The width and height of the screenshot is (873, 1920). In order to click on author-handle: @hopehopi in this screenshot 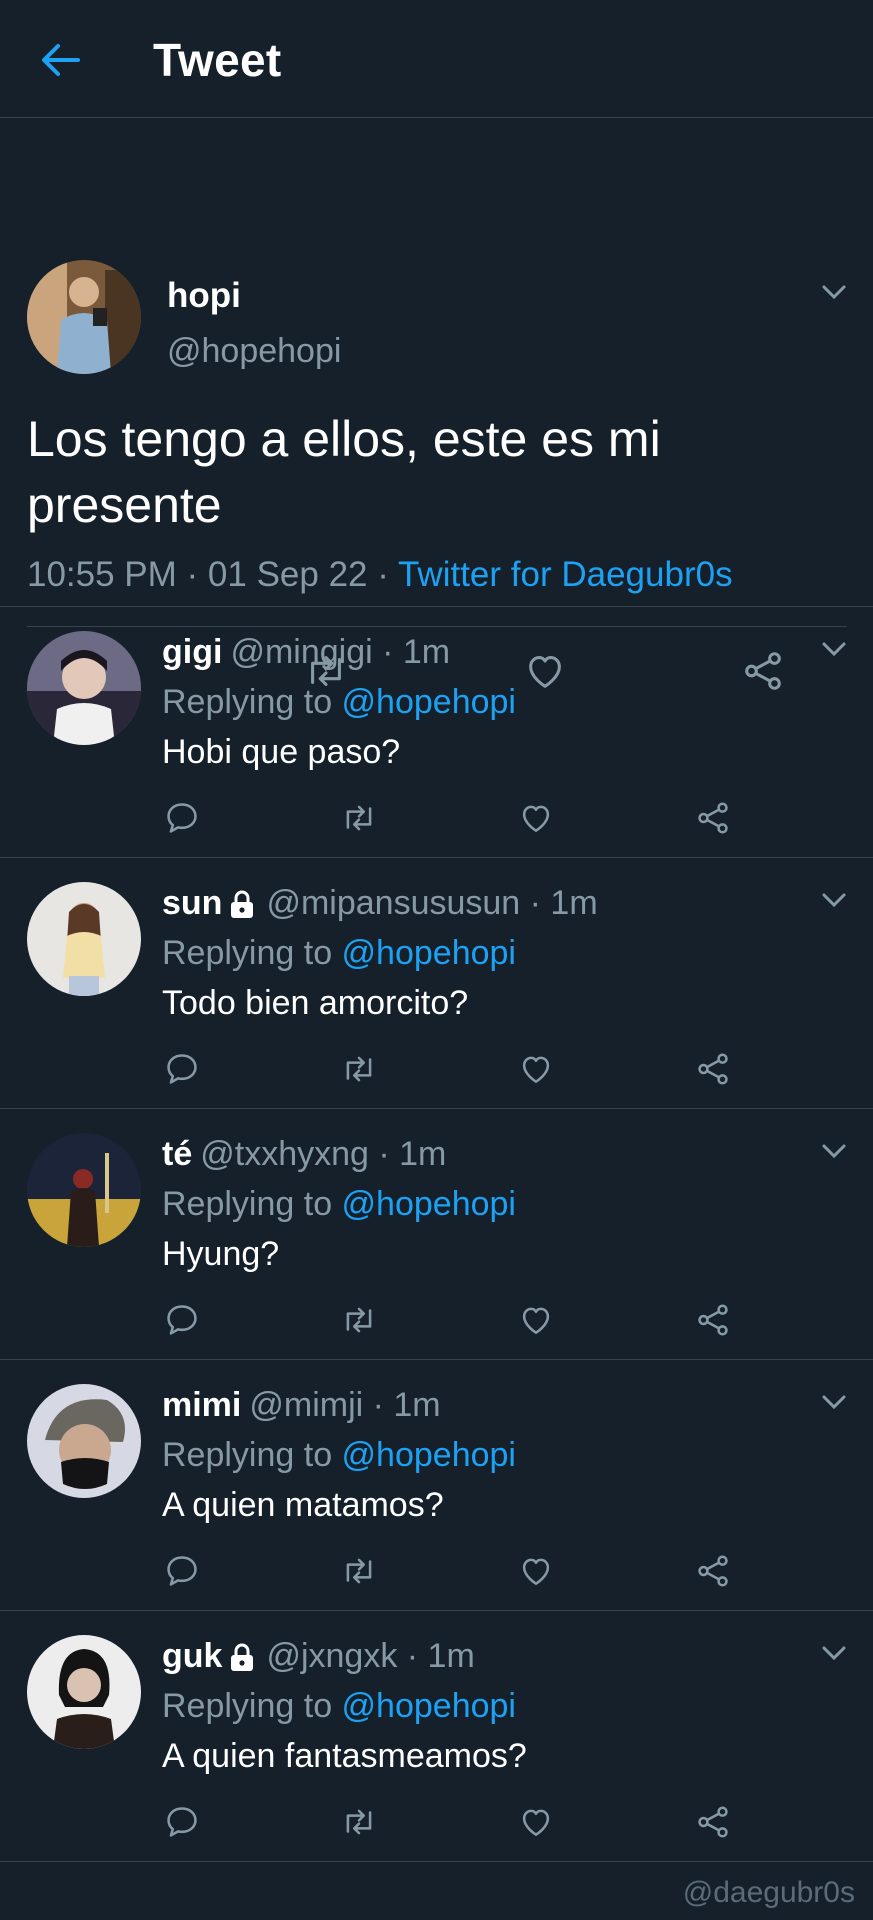, I will do `click(254, 351)`.